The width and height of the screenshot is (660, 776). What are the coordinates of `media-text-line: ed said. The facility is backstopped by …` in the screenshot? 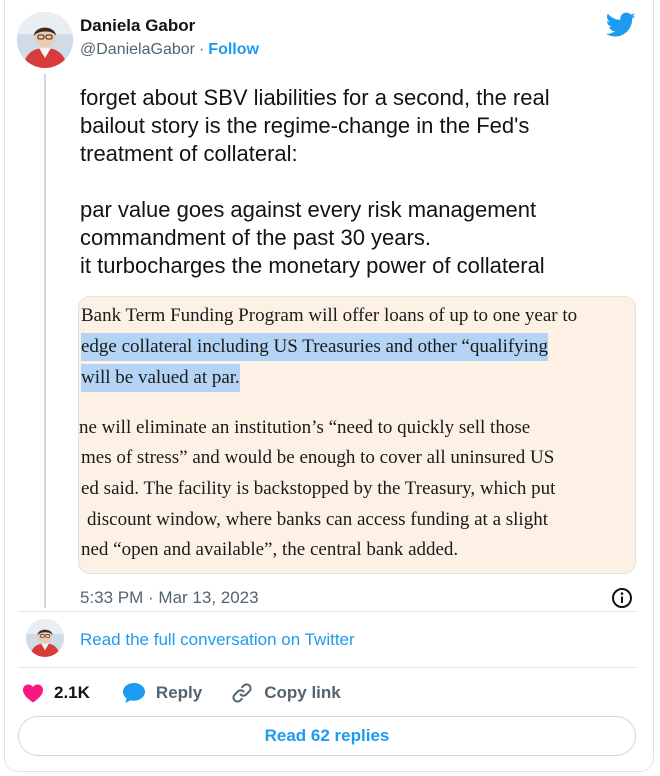 It's located at (318, 488).